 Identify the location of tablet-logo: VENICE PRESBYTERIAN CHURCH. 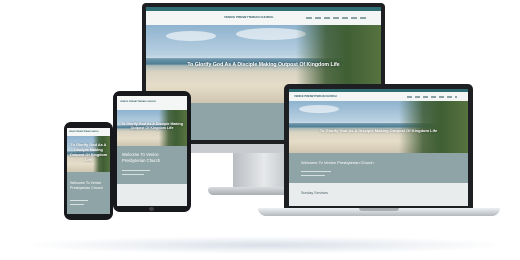
(138, 102).